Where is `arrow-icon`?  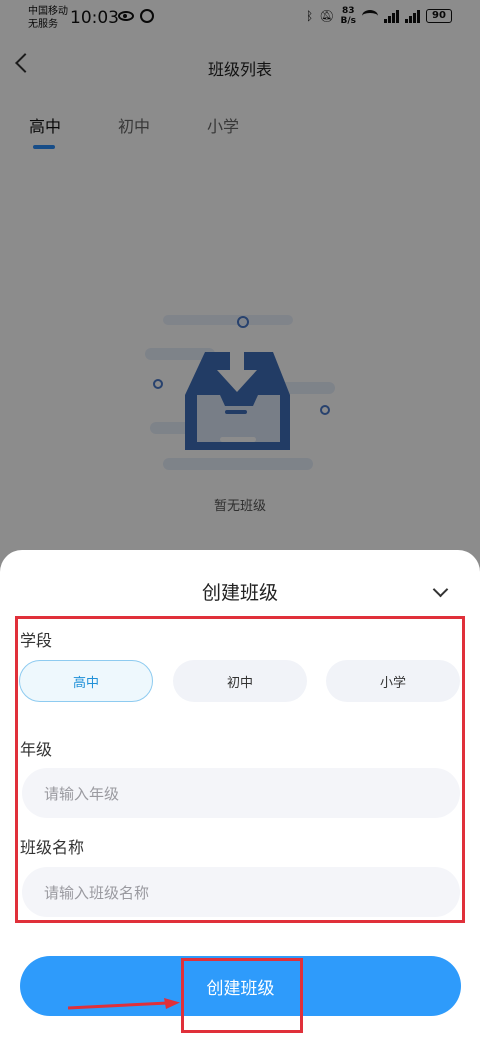 arrow-icon is located at coordinates (124, 1004).